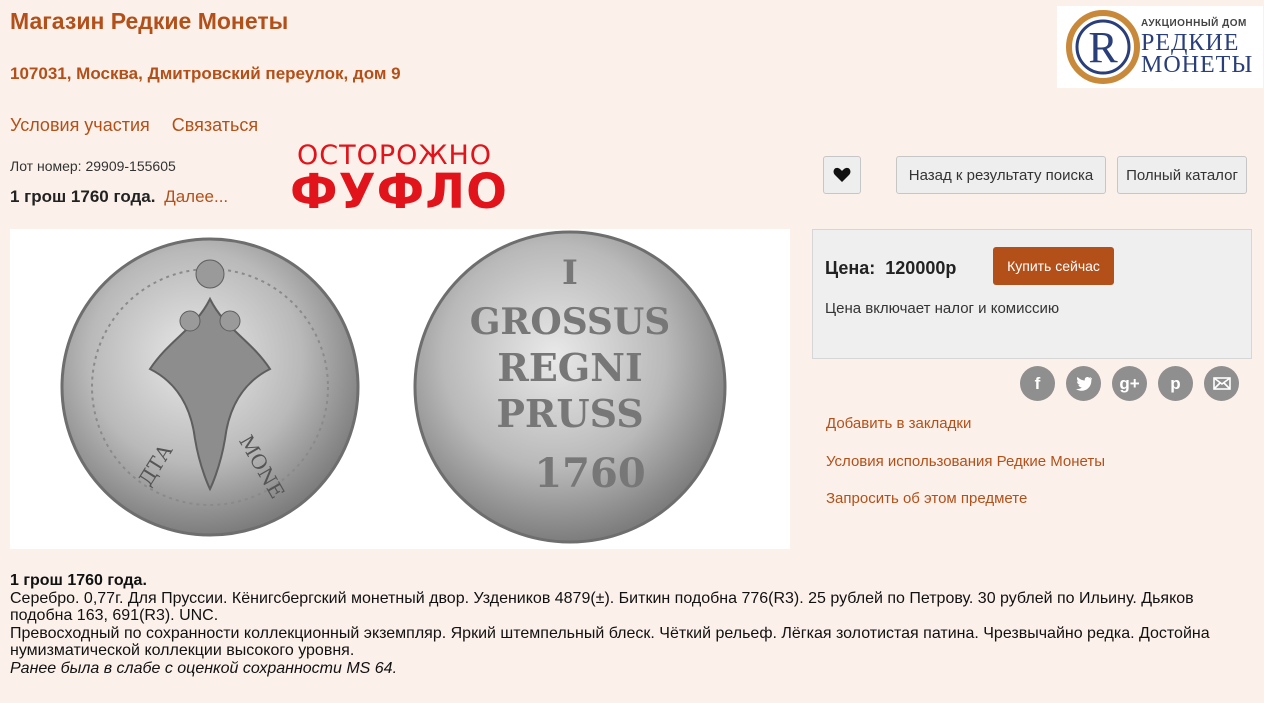  What do you see at coordinates (1182, 175) in the screenshot?
I see `full-catalog-button: Полный каталог` at bounding box center [1182, 175].